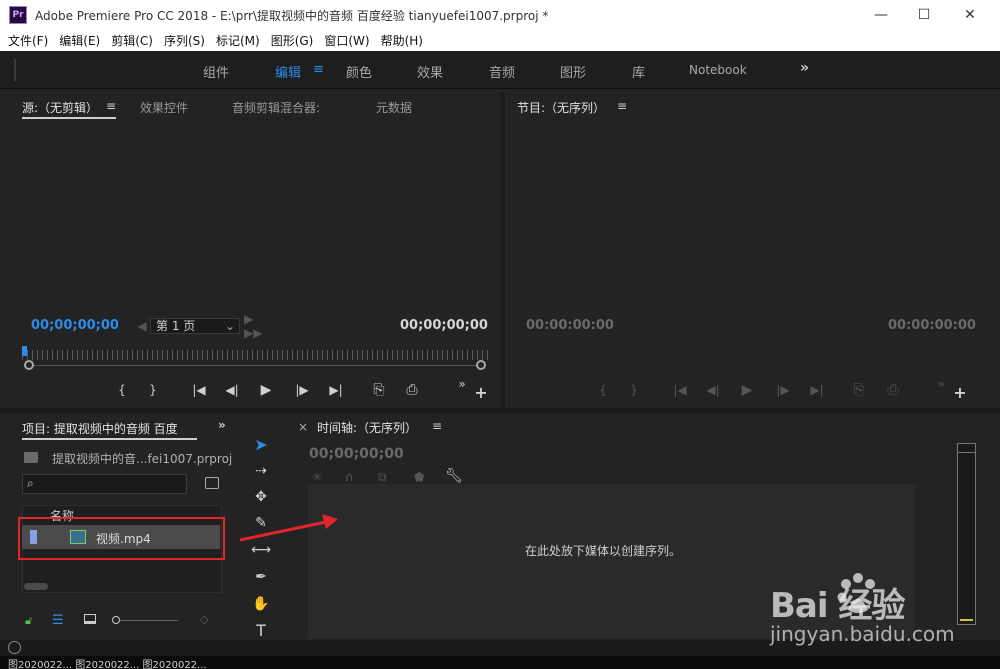 The width and height of the screenshot is (1000, 669). What do you see at coordinates (302, 390) in the screenshot?
I see `step-forward-button: |▶` at bounding box center [302, 390].